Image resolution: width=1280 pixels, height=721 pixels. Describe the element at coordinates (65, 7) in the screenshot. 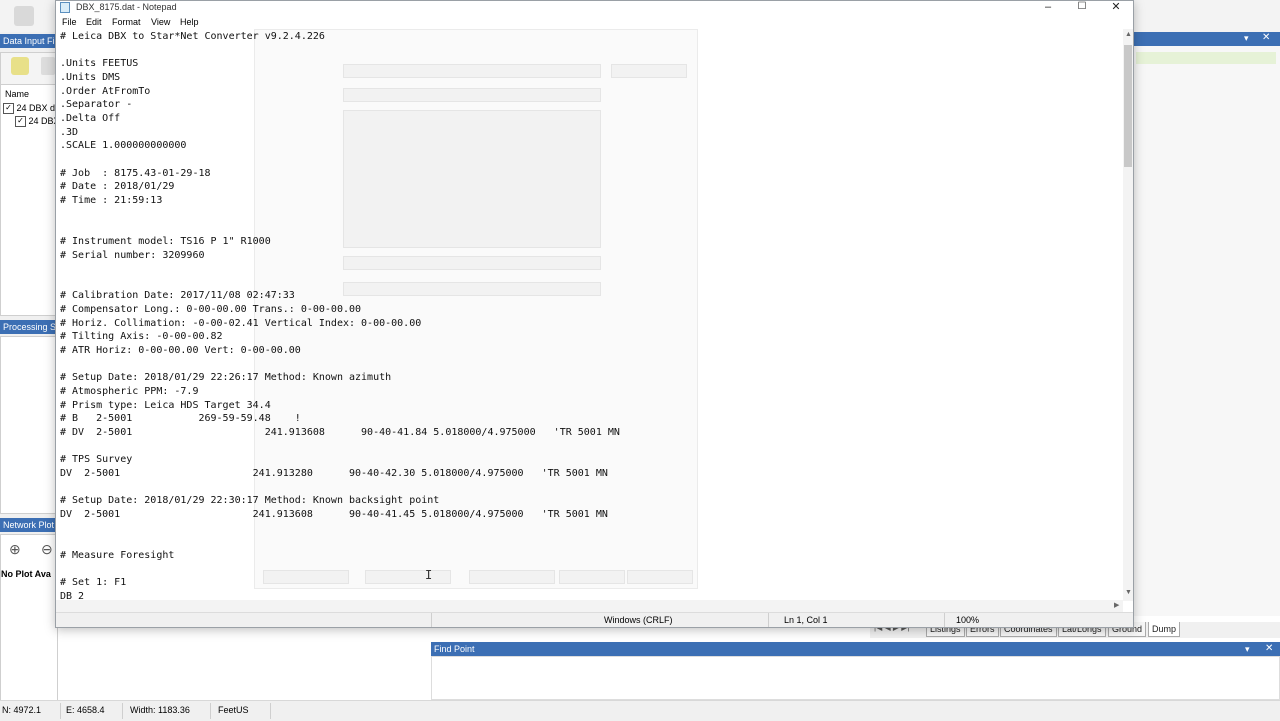

I see `notepad-app-icon` at that location.